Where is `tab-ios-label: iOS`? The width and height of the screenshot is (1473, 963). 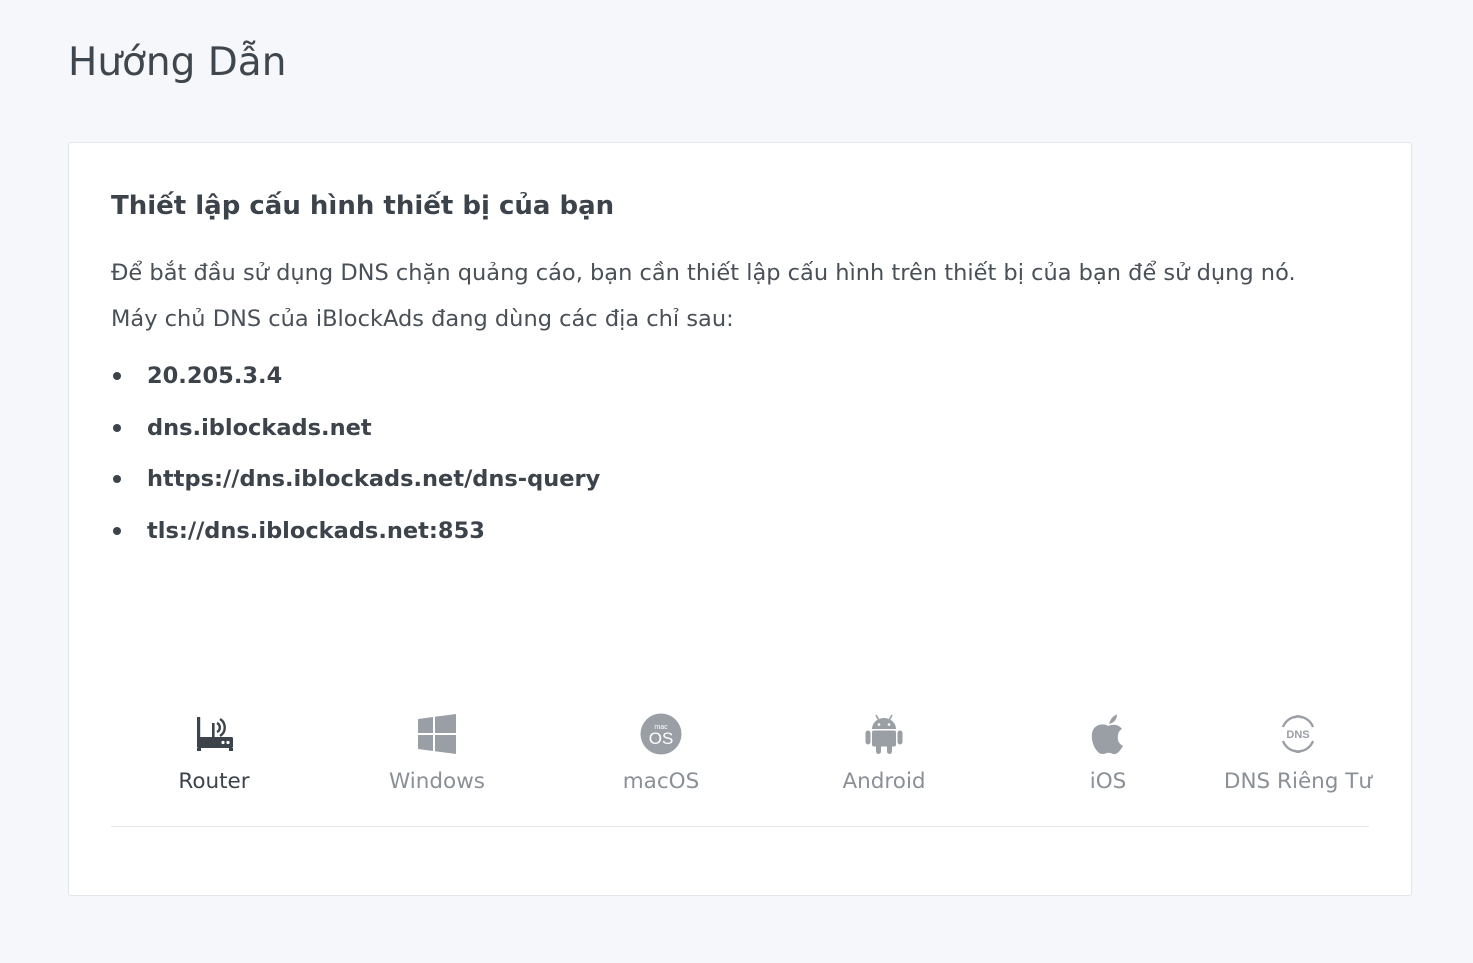
tab-ios-label: iOS is located at coordinates (1108, 781).